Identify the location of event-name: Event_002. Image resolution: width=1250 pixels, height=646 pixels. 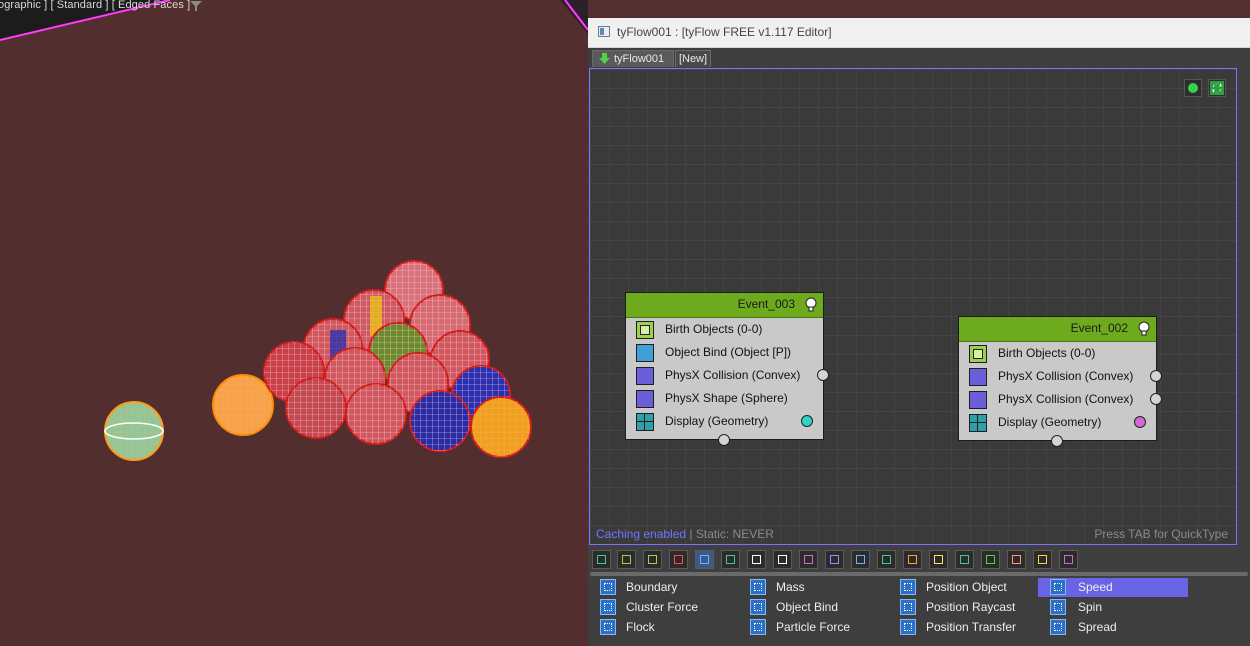
(1099, 328).